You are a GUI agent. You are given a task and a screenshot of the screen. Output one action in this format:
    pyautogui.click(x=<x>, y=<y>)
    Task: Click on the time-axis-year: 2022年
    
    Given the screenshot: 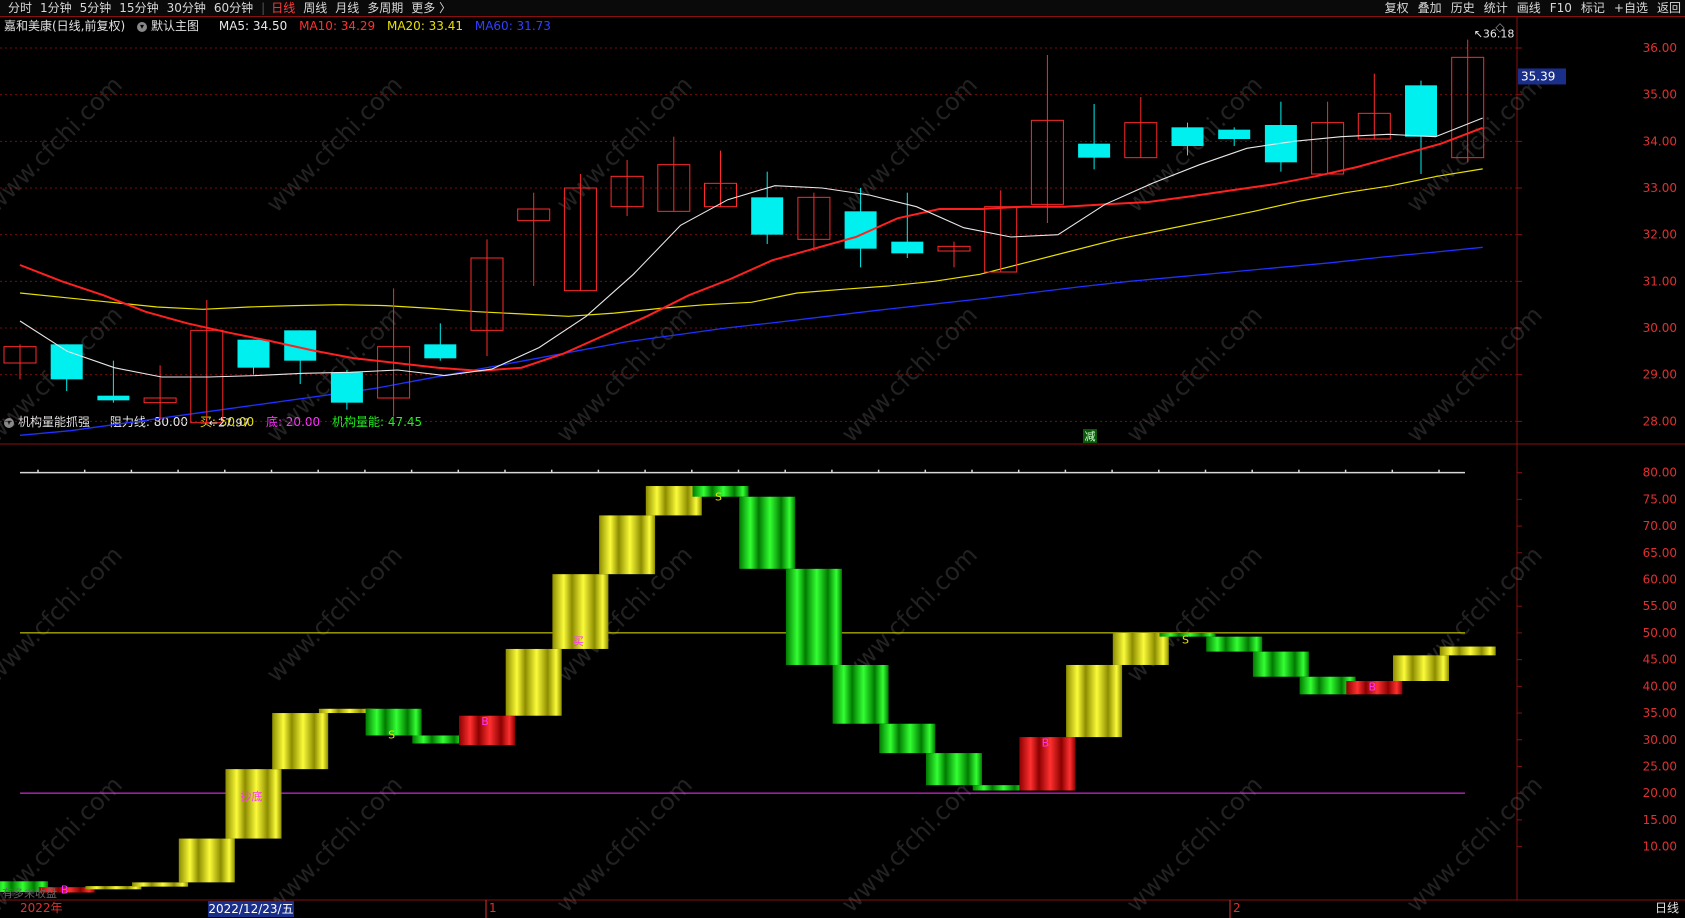 What is the action you would take?
    pyautogui.click(x=41, y=908)
    